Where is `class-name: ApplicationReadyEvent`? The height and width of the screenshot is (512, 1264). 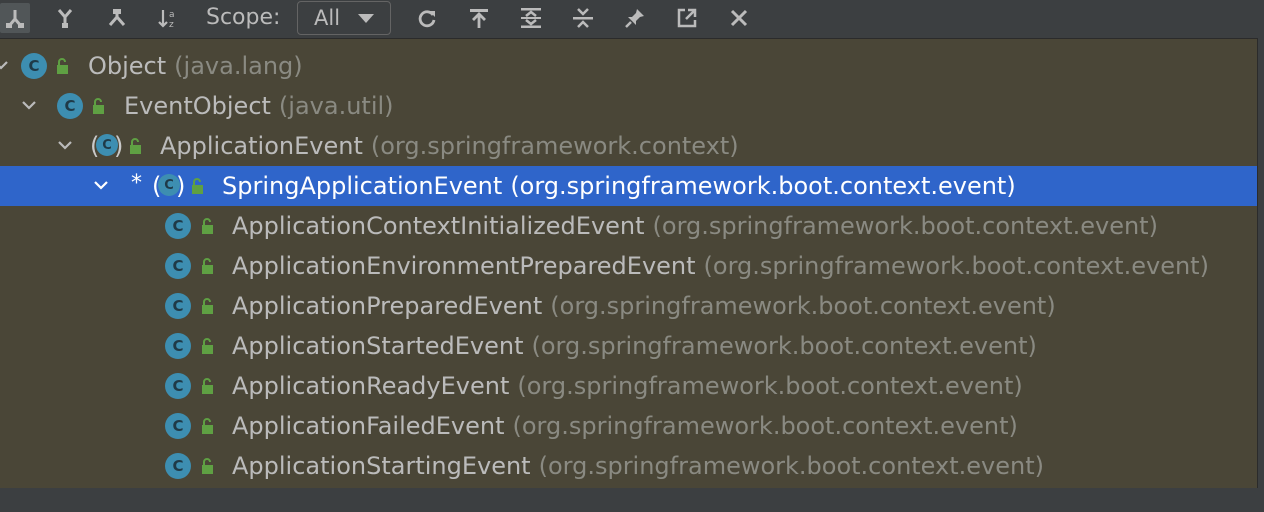 class-name: ApplicationReadyEvent is located at coordinates (371, 386).